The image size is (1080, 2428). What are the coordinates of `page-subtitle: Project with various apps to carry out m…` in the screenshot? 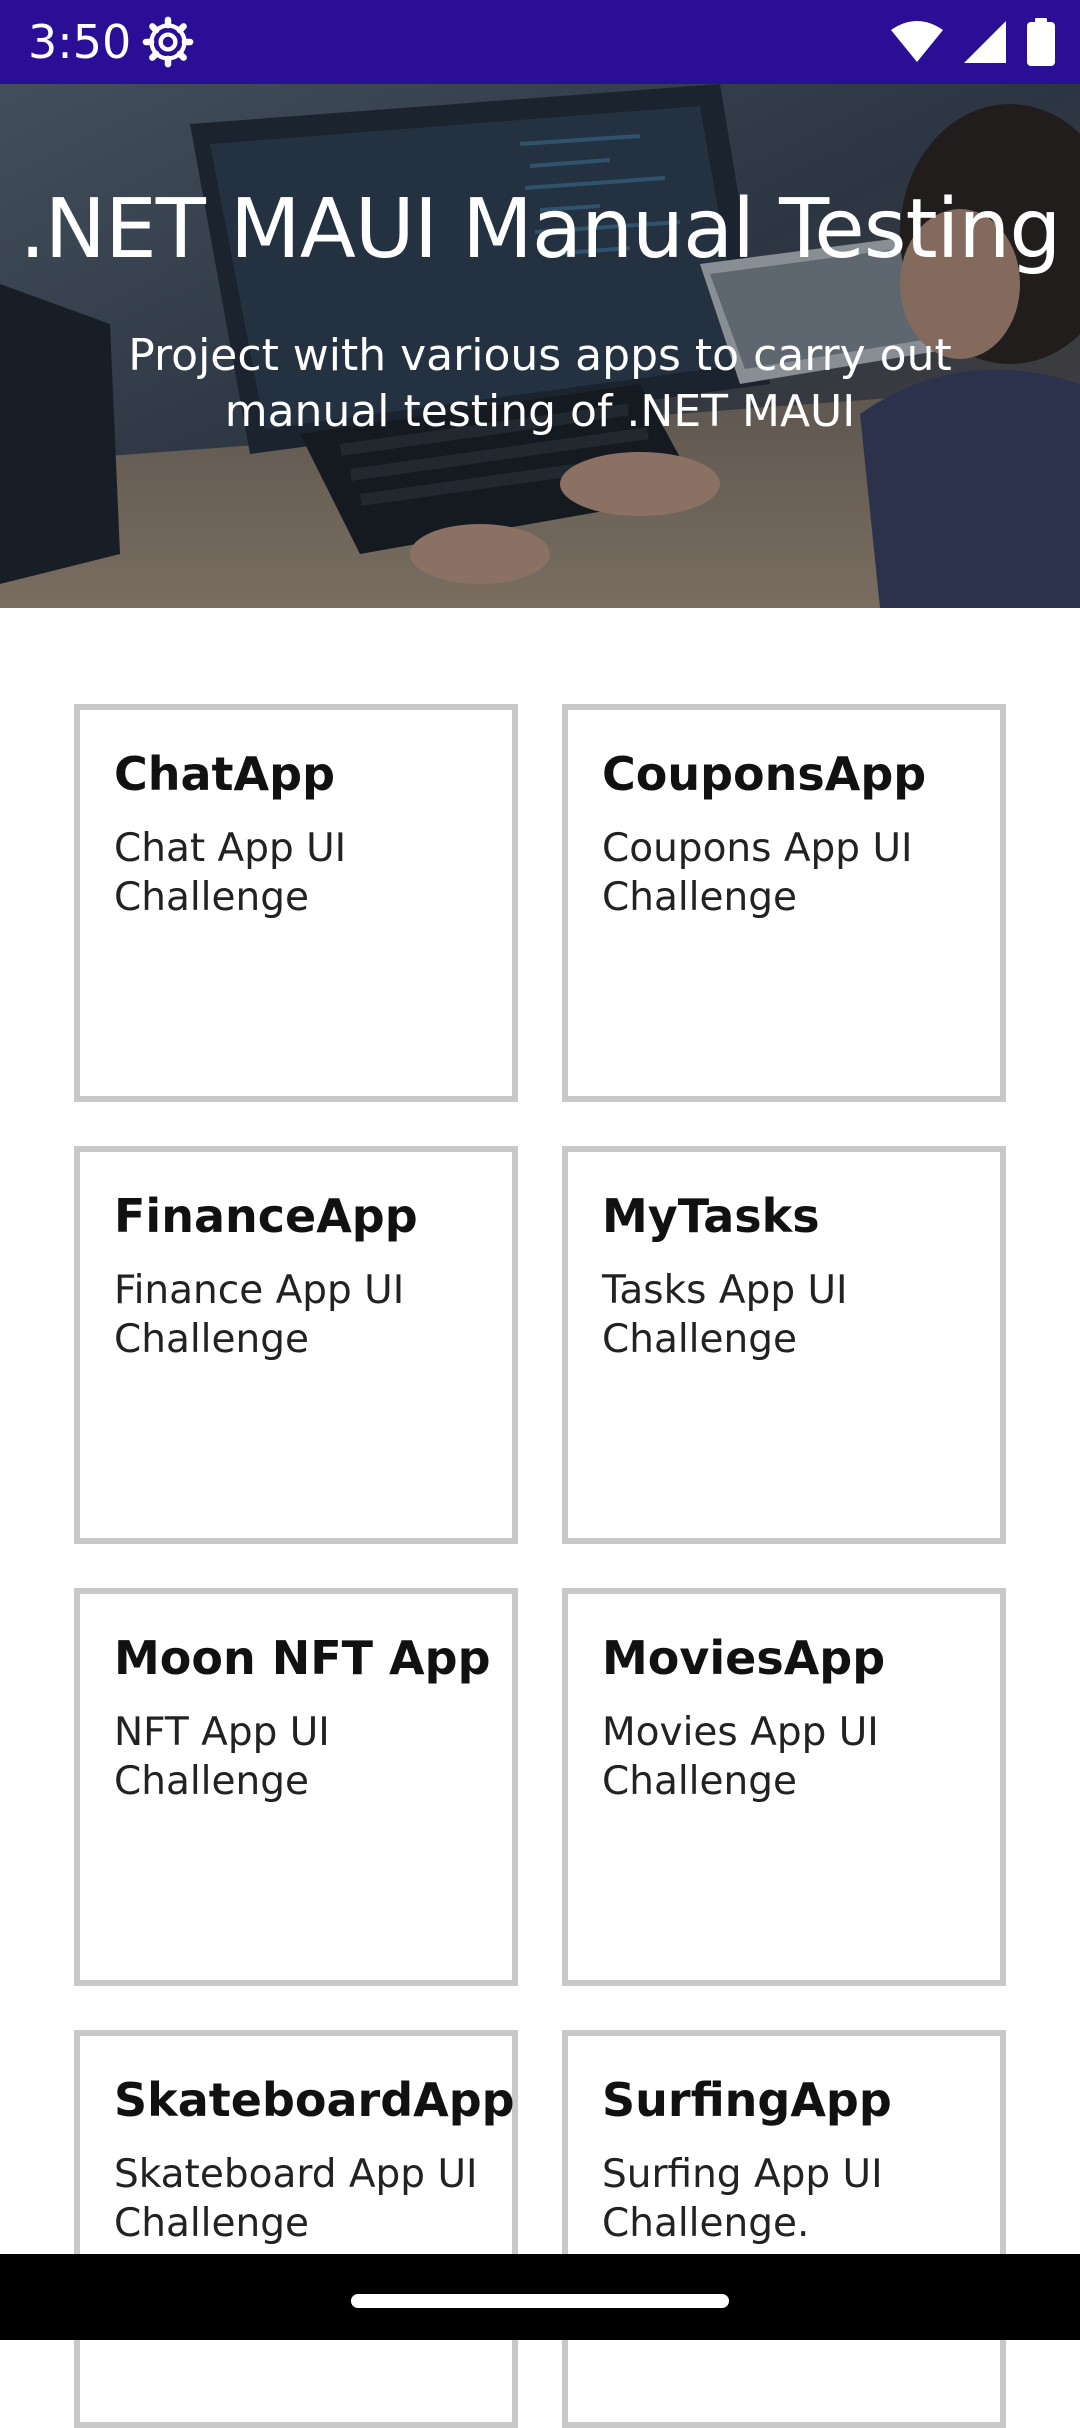 It's located at (540, 383).